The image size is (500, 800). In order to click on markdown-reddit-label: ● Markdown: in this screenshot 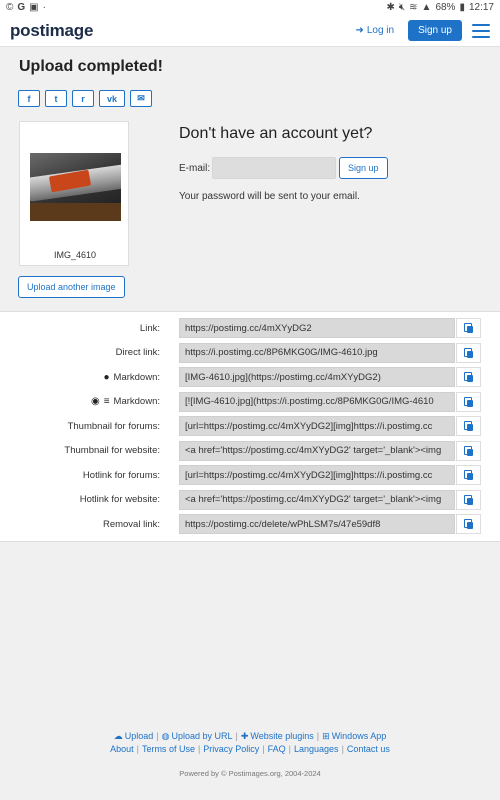, I will do `click(131, 377)`.